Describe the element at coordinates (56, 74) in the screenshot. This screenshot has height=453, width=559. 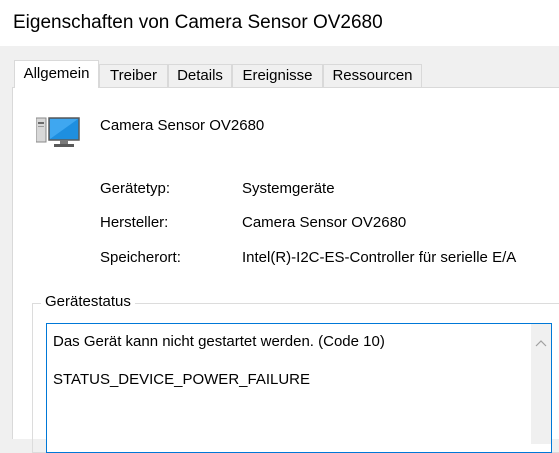
I see `tab-allgemein: Allgemein` at that location.